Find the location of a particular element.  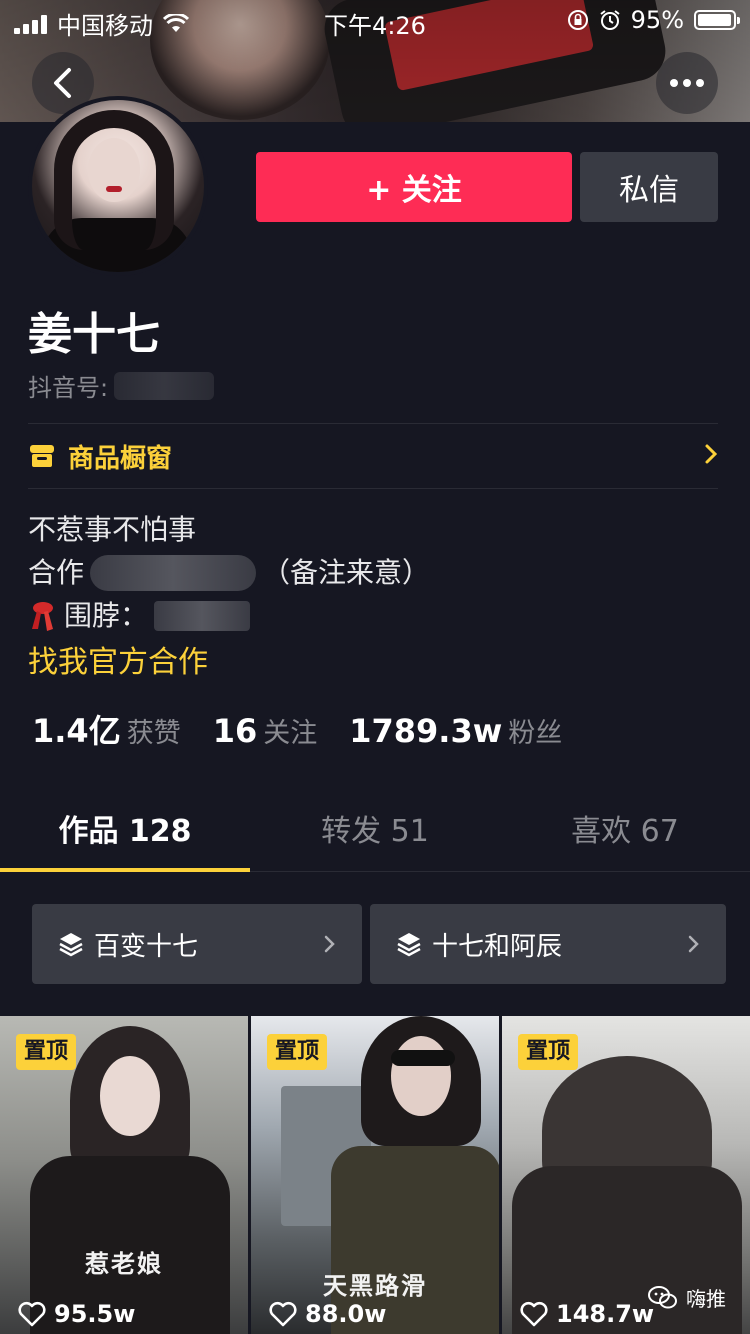

video-likes: 88.0w is located at coordinates (327, 1314).